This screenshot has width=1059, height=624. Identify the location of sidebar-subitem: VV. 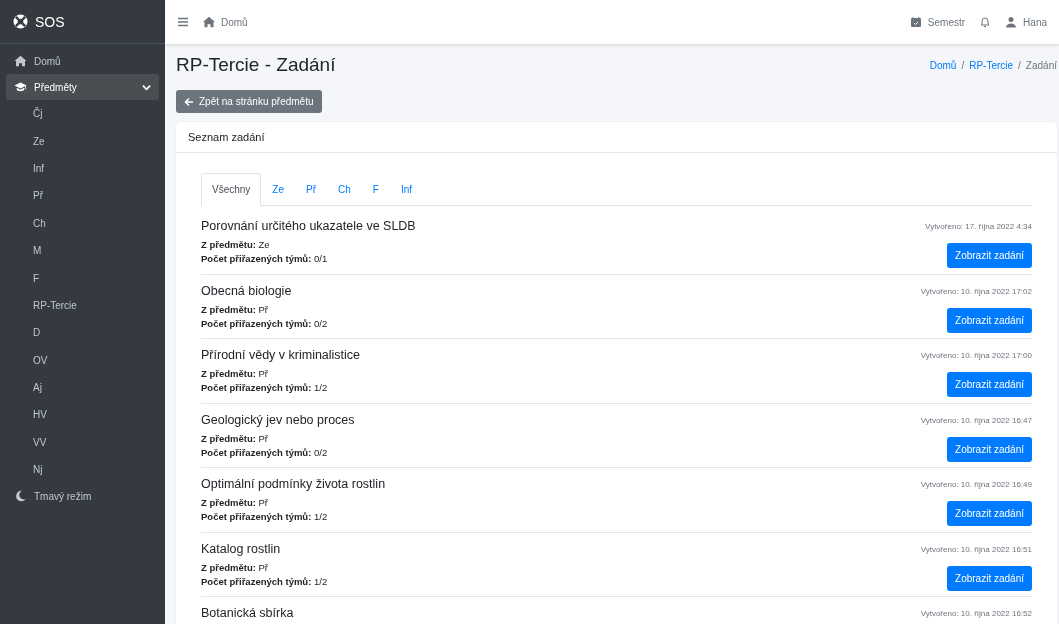
(82, 442).